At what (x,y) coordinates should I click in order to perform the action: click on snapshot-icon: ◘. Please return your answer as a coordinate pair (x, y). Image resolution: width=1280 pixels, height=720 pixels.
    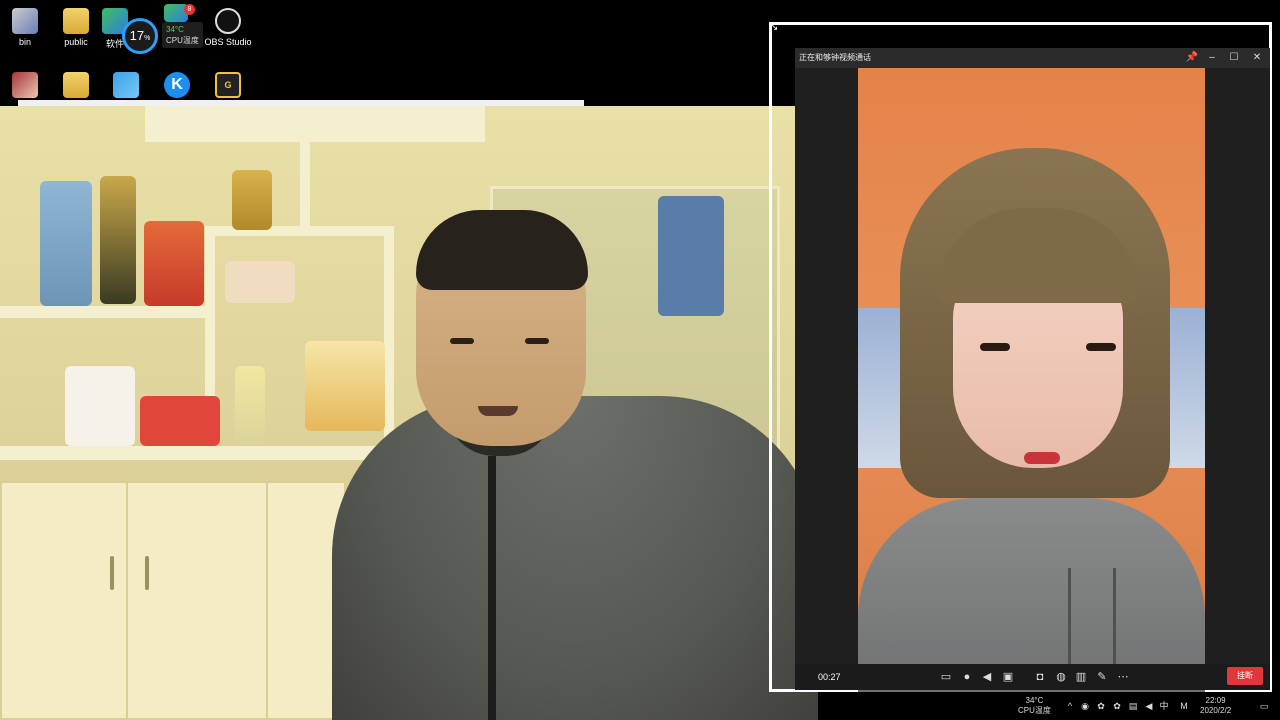
    Looking at the image, I should click on (1040, 677).